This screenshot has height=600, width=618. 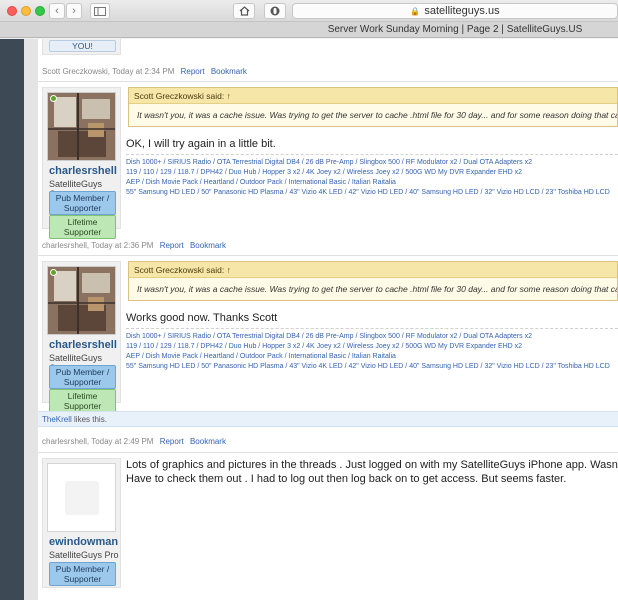 I want to click on likes-bar: TheKrell likes this., so click(x=328, y=419).